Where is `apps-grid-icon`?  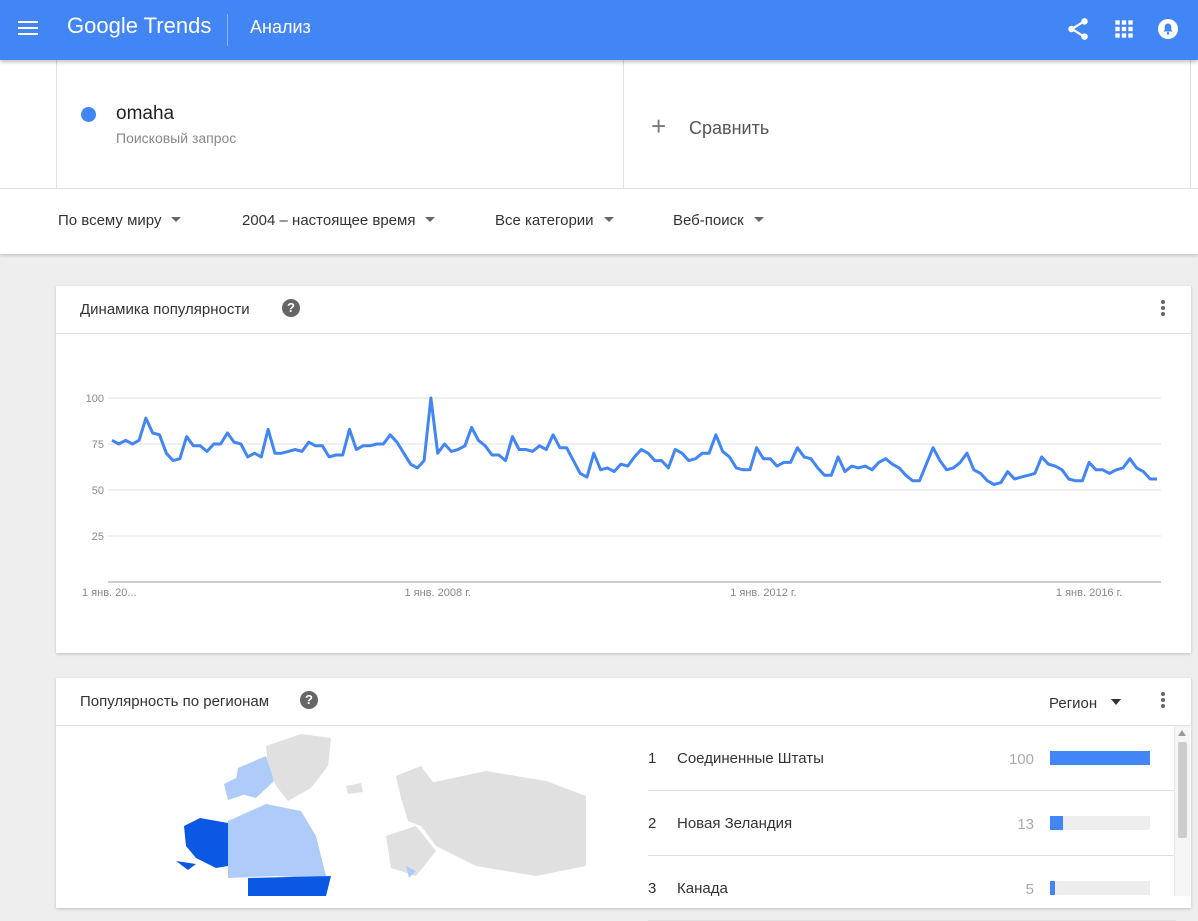 apps-grid-icon is located at coordinates (1124, 29).